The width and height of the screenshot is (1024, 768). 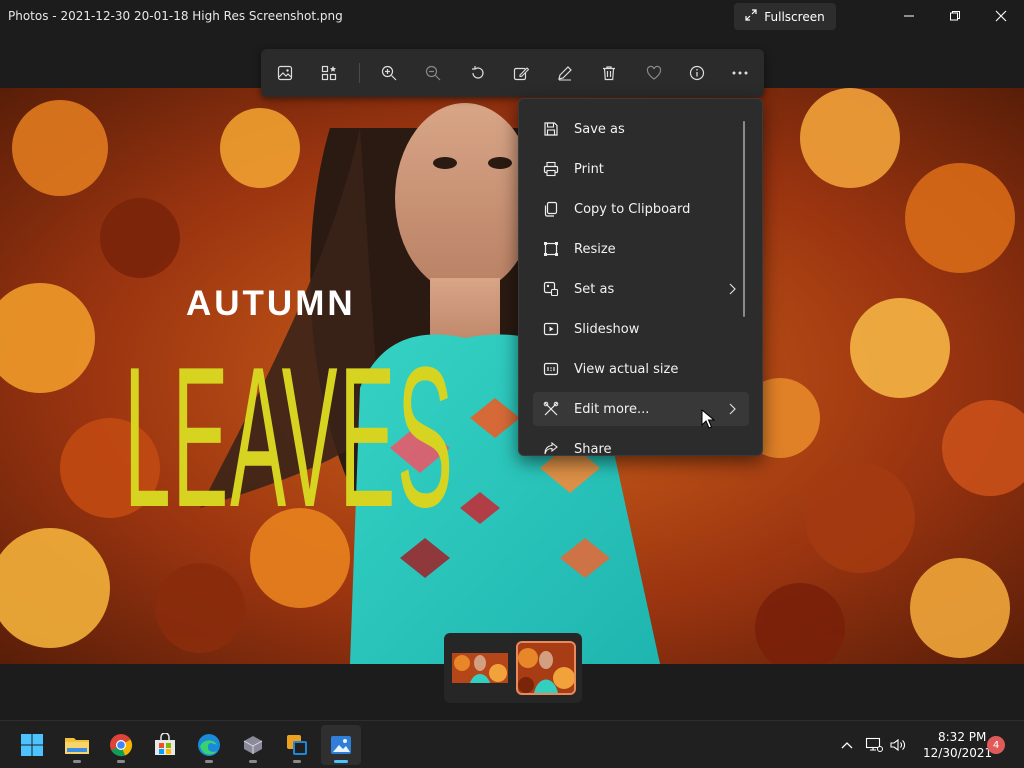 I want to click on menu-item-label: Slideshow, so click(x=607, y=329).